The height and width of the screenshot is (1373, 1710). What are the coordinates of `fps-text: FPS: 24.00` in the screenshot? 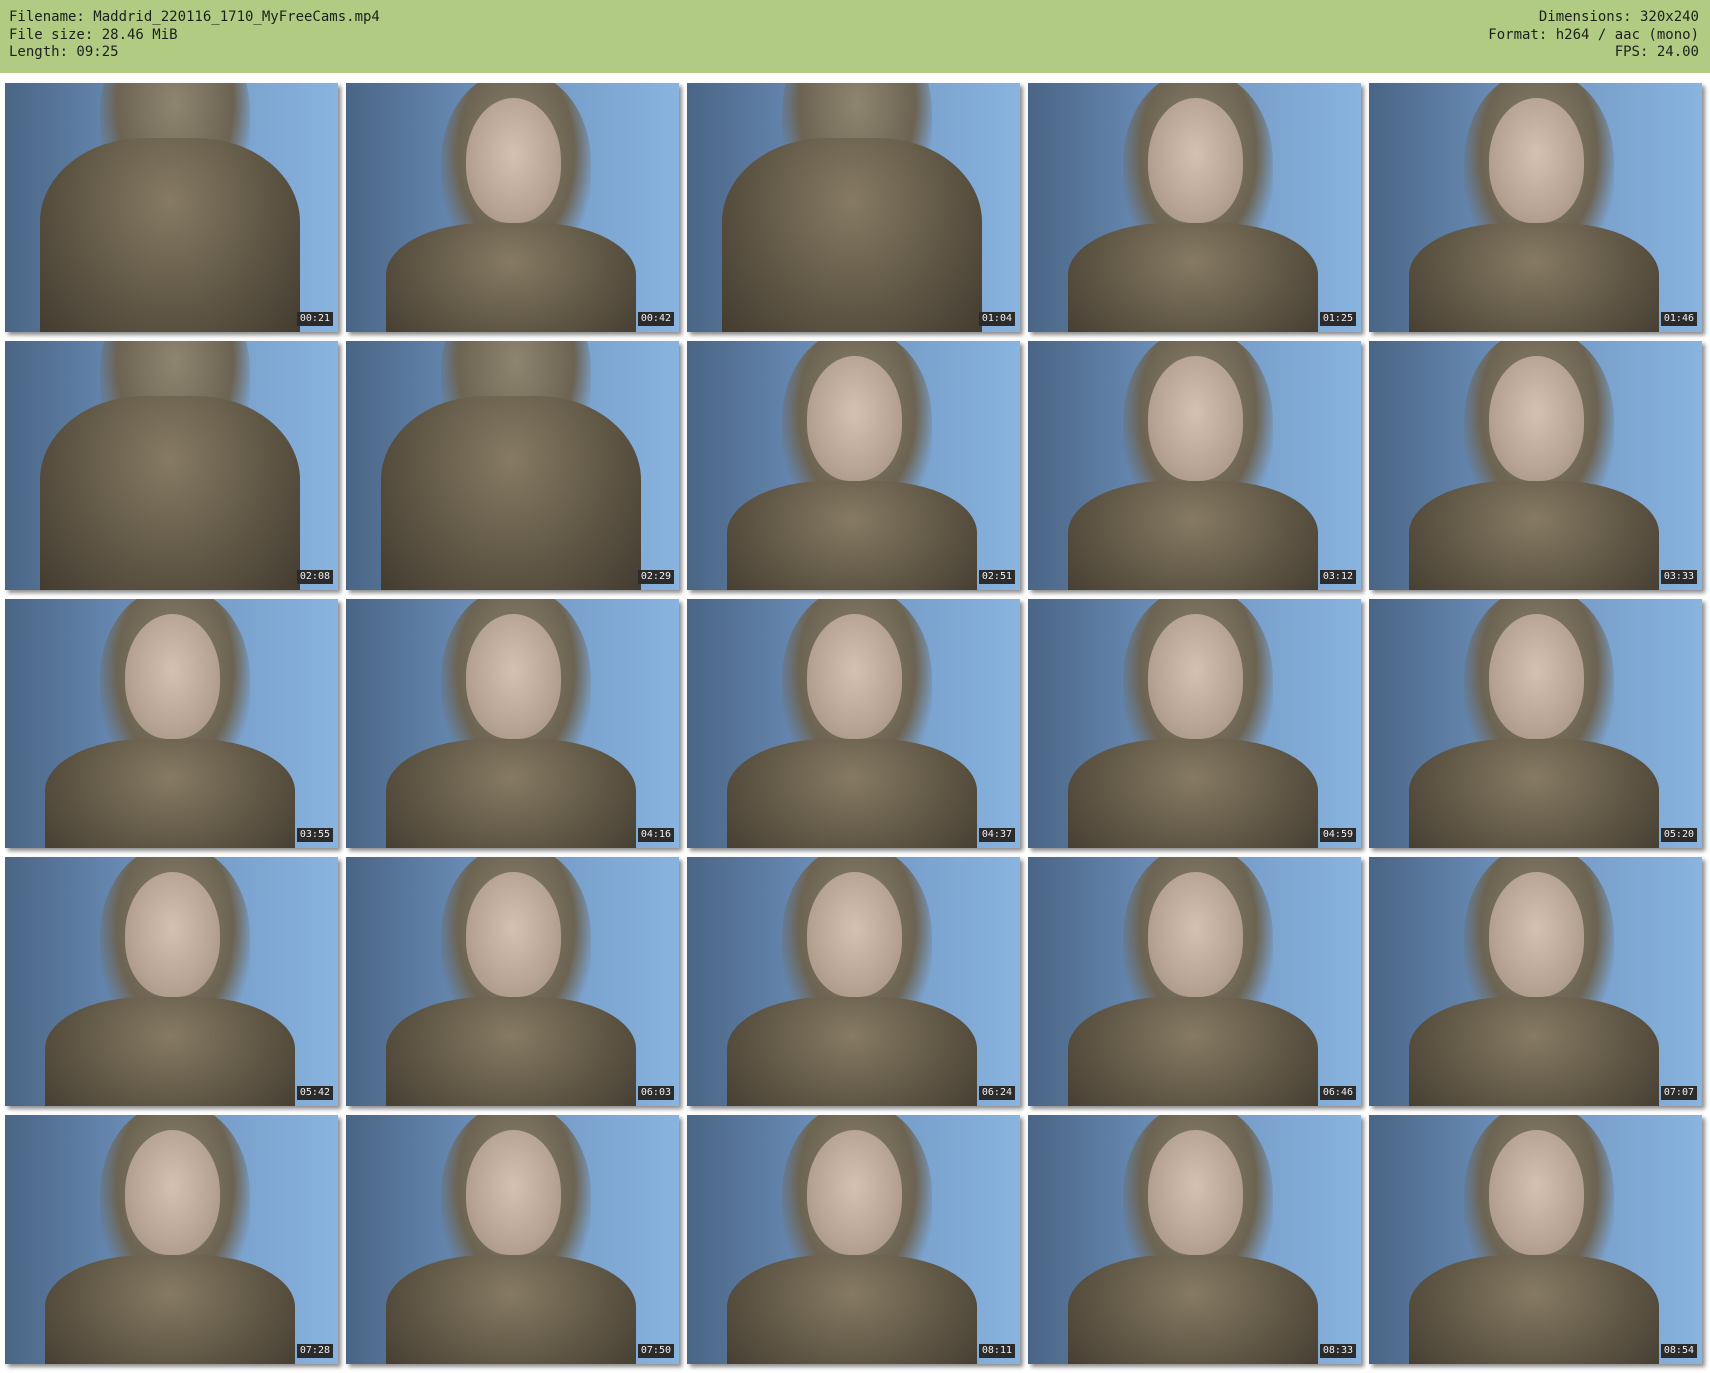 It's located at (1656, 52).